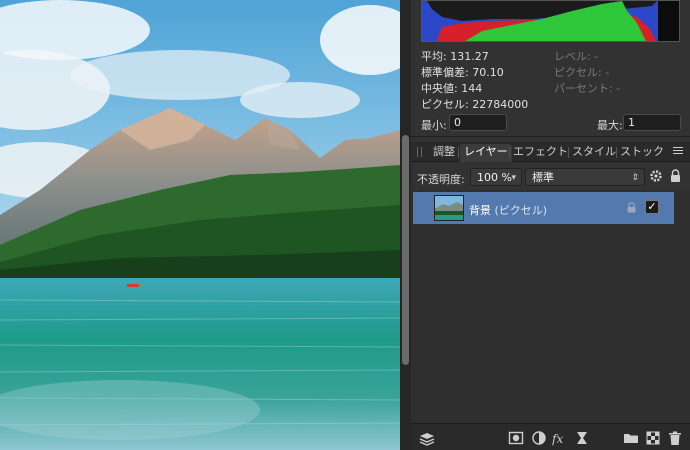 This screenshot has width=690, height=450. What do you see at coordinates (539, 438) in the screenshot?
I see `adjustment-icon` at bounding box center [539, 438].